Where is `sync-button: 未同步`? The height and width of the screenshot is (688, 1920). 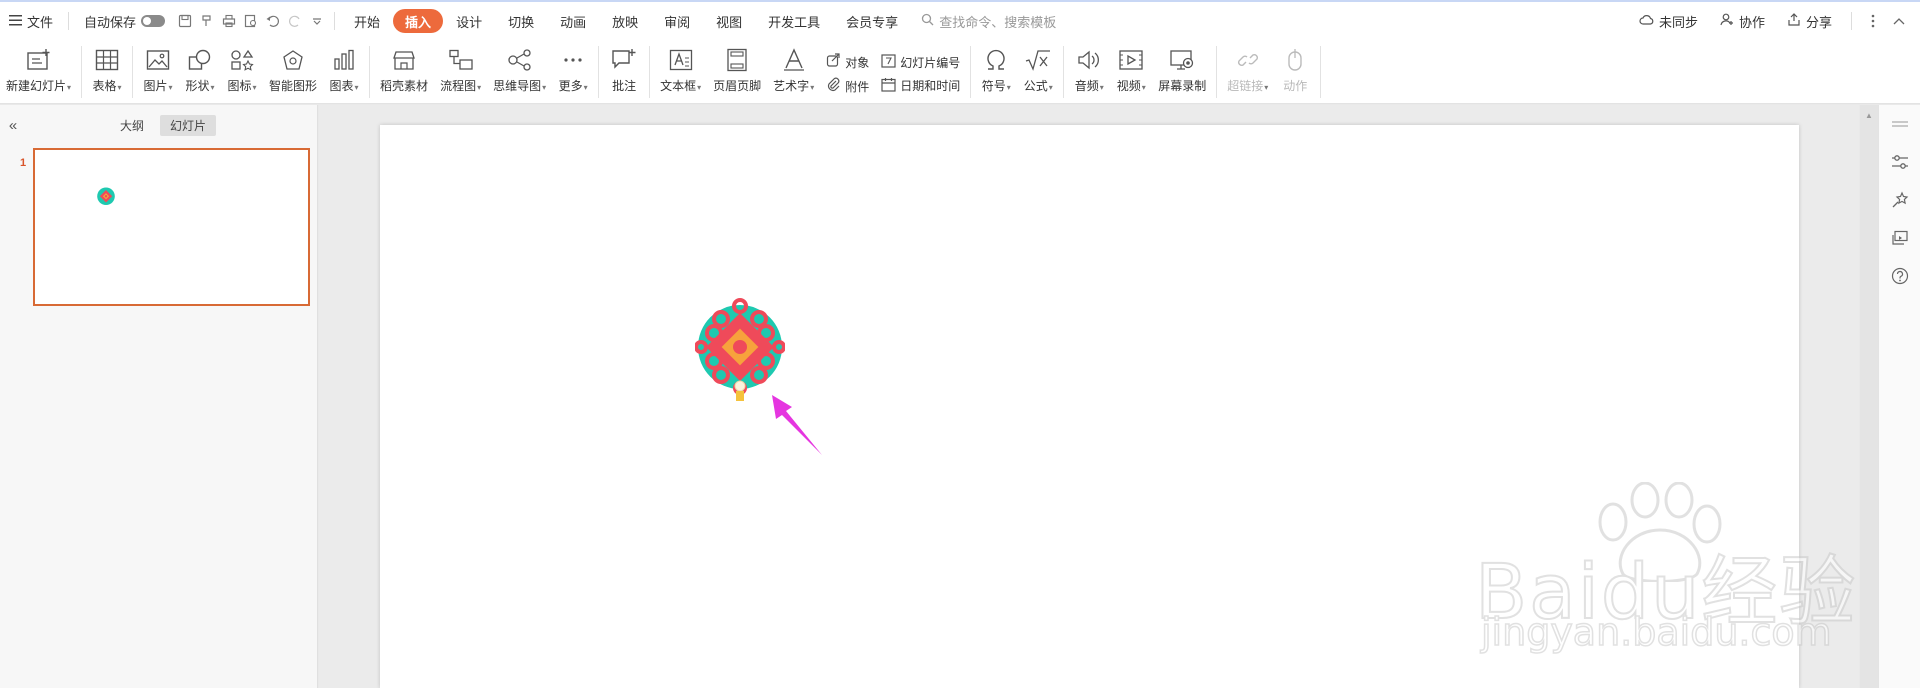
sync-button: 未同步 is located at coordinates (1668, 21).